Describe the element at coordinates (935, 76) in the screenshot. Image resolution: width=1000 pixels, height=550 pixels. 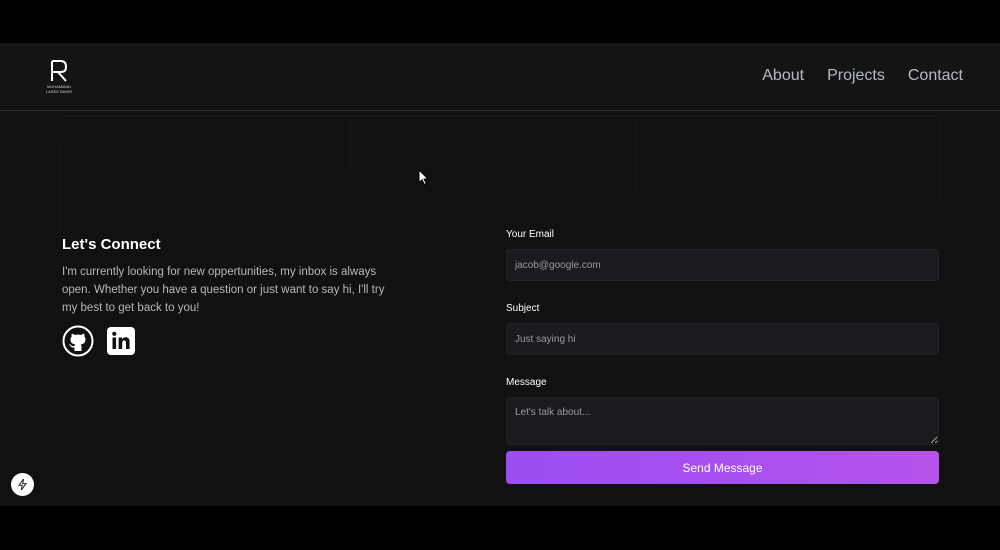
I see `nav-link-contact: Contact` at that location.